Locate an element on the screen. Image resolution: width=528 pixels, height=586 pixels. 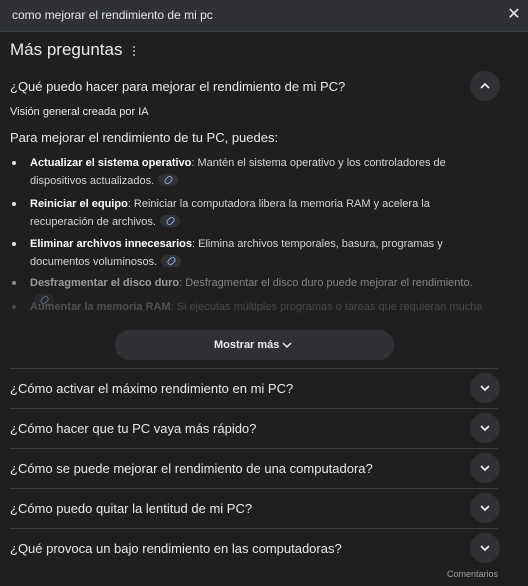
search-input: como mejorar el rendimiento de mi pc is located at coordinates (112, 15).